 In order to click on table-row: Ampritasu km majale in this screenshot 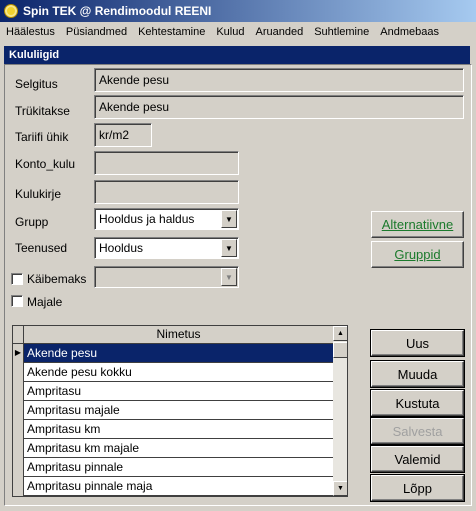, I will do `click(173, 448)`.